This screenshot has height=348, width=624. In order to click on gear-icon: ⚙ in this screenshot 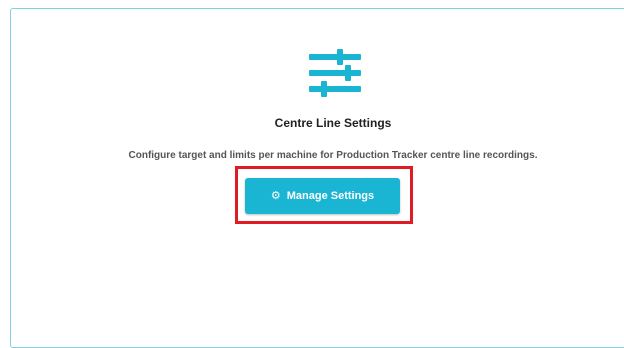, I will do `click(275, 195)`.